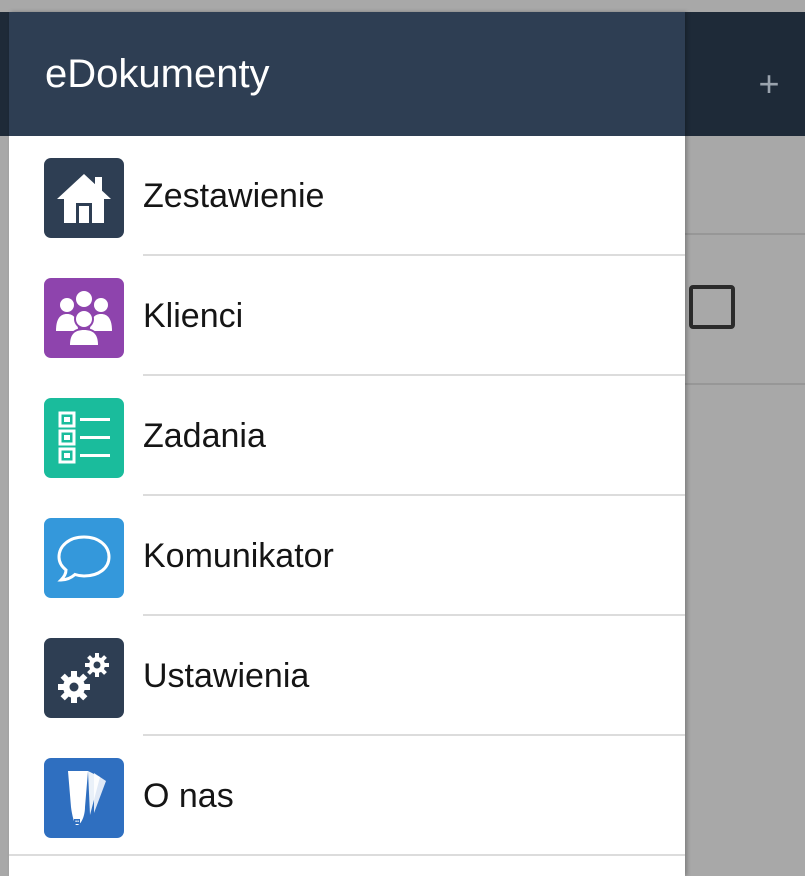 The image size is (805, 876). Describe the element at coordinates (193, 316) in the screenshot. I see `menu-item-label: Klienci` at that location.